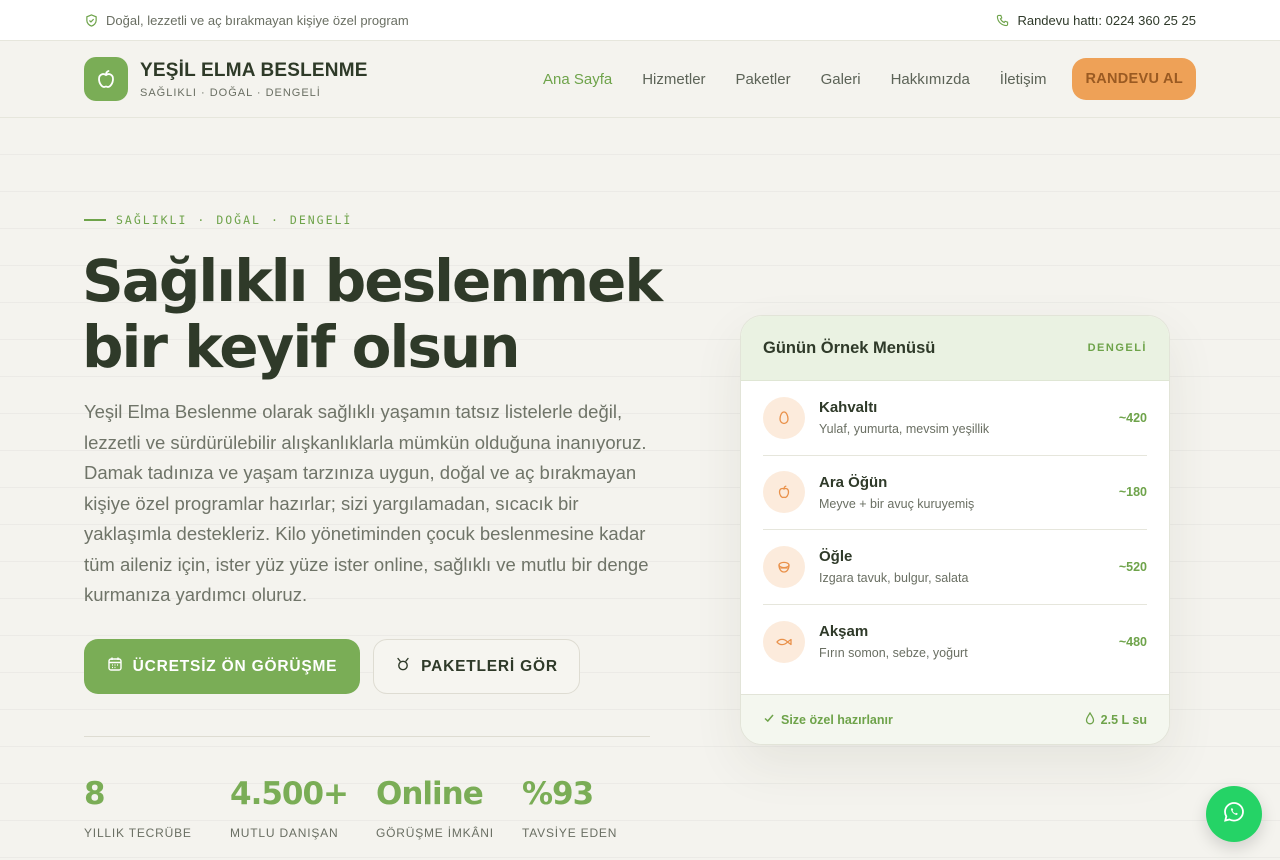 This screenshot has width=1280, height=860. I want to click on headline-line-2: bir keyif olsun, so click(301, 347).